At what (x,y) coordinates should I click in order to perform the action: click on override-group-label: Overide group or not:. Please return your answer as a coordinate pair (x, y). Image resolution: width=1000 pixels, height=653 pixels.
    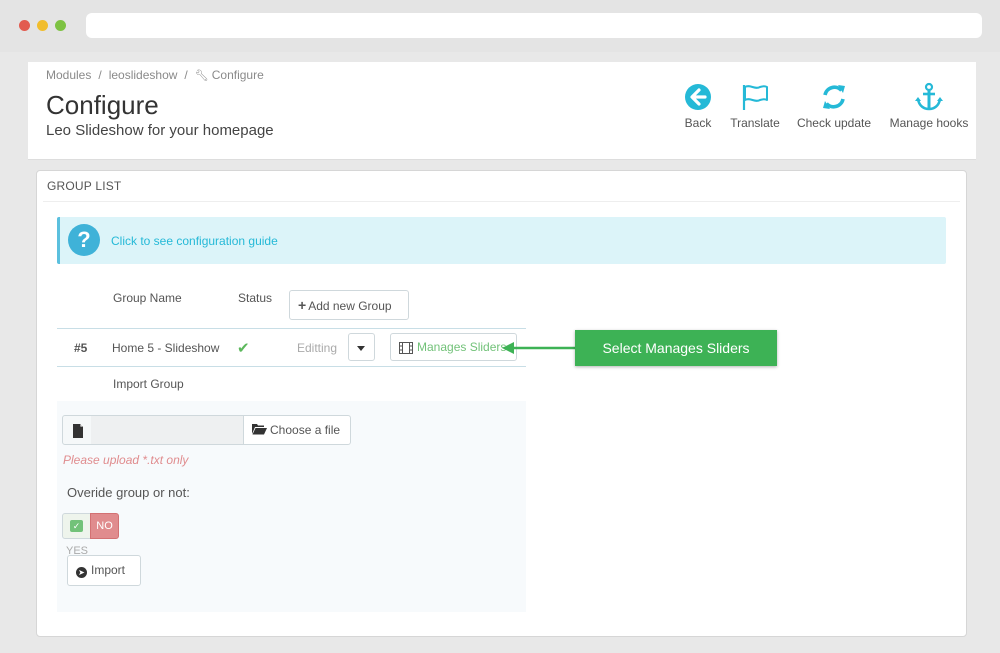
    Looking at the image, I should click on (128, 492).